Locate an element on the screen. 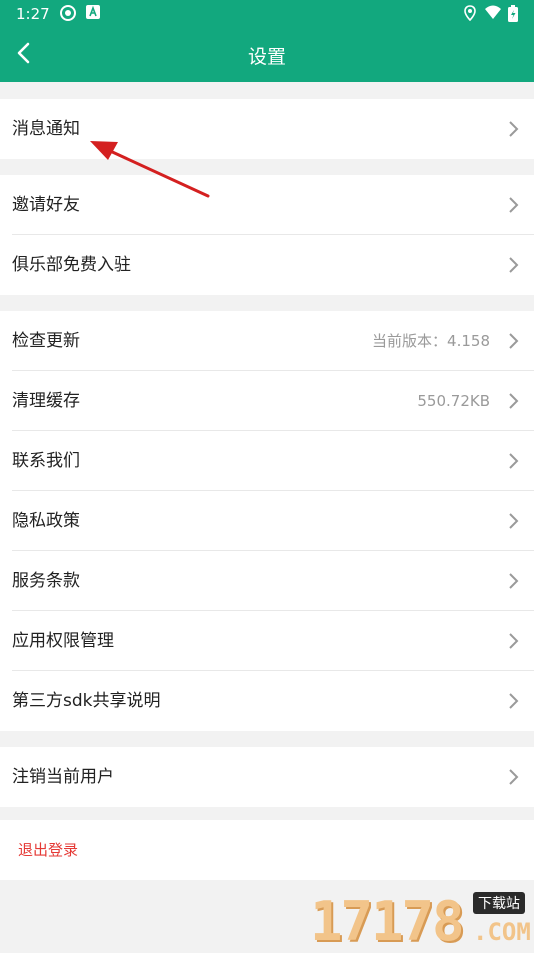 This screenshot has height=953, width=534. page-title: 设置 is located at coordinates (266, 57).